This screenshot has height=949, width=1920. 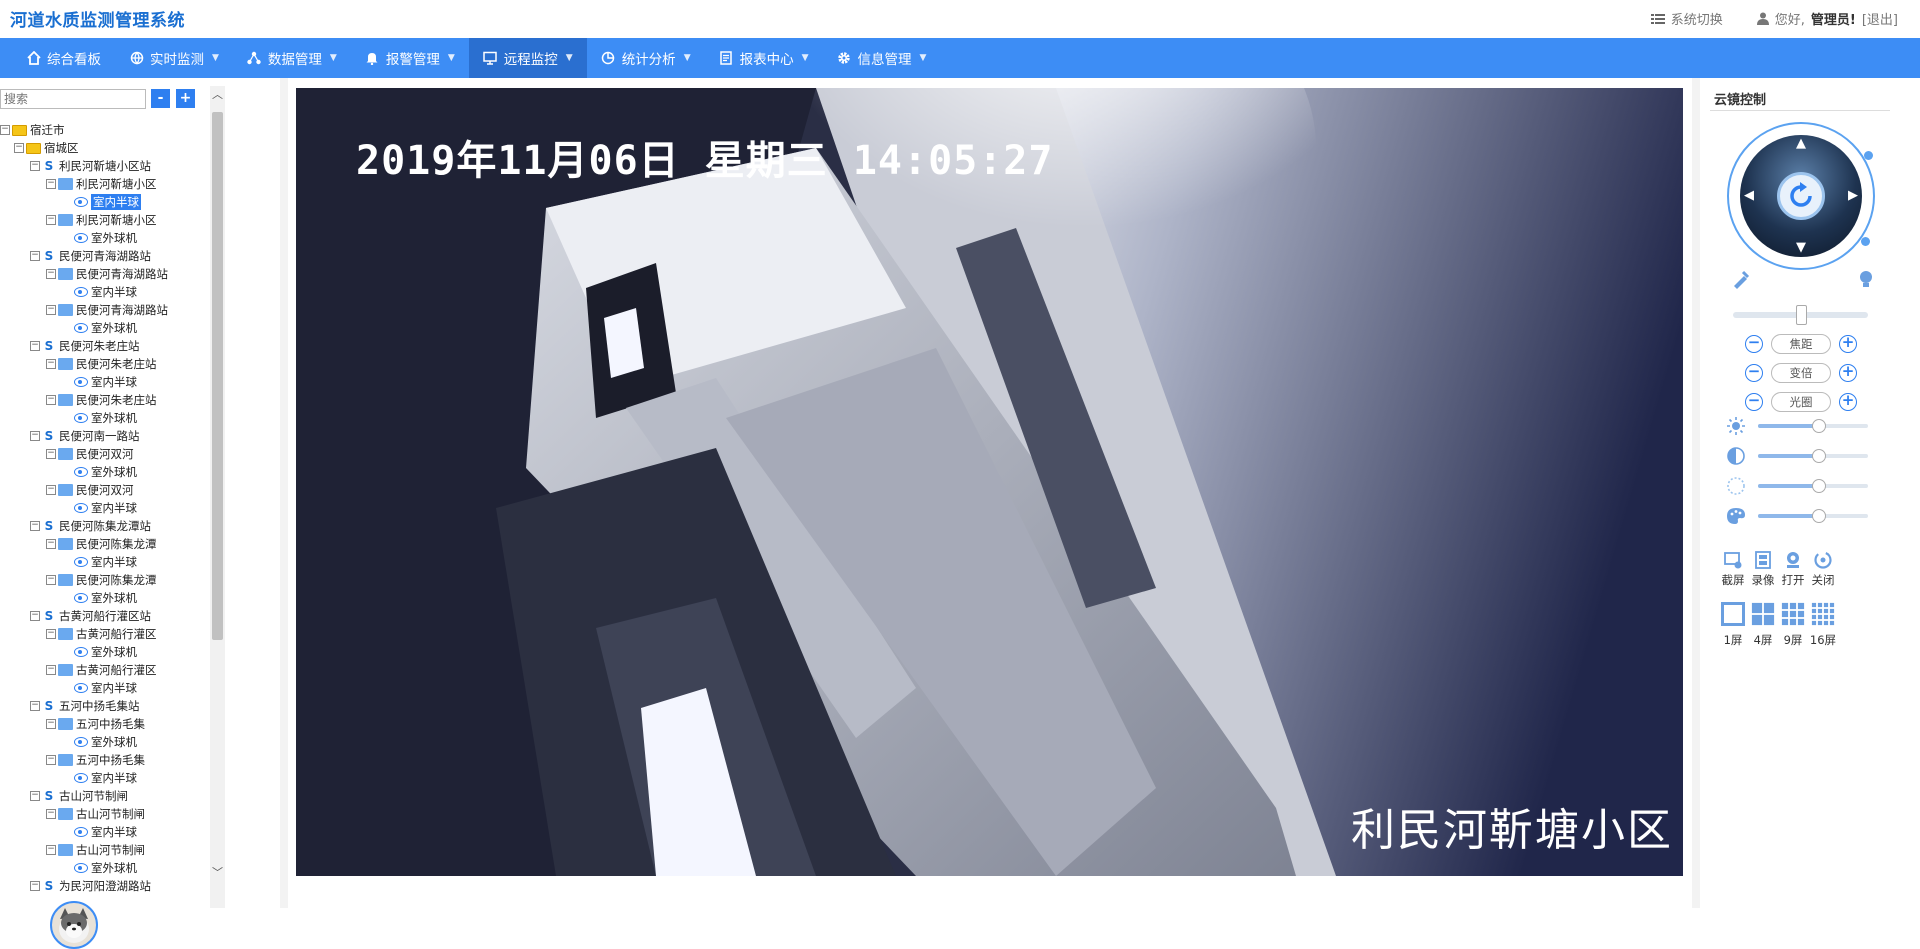 What do you see at coordinates (1801, 248) in the screenshot?
I see `ptz-down-arrow-icon: ▼` at bounding box center [1801, 248].